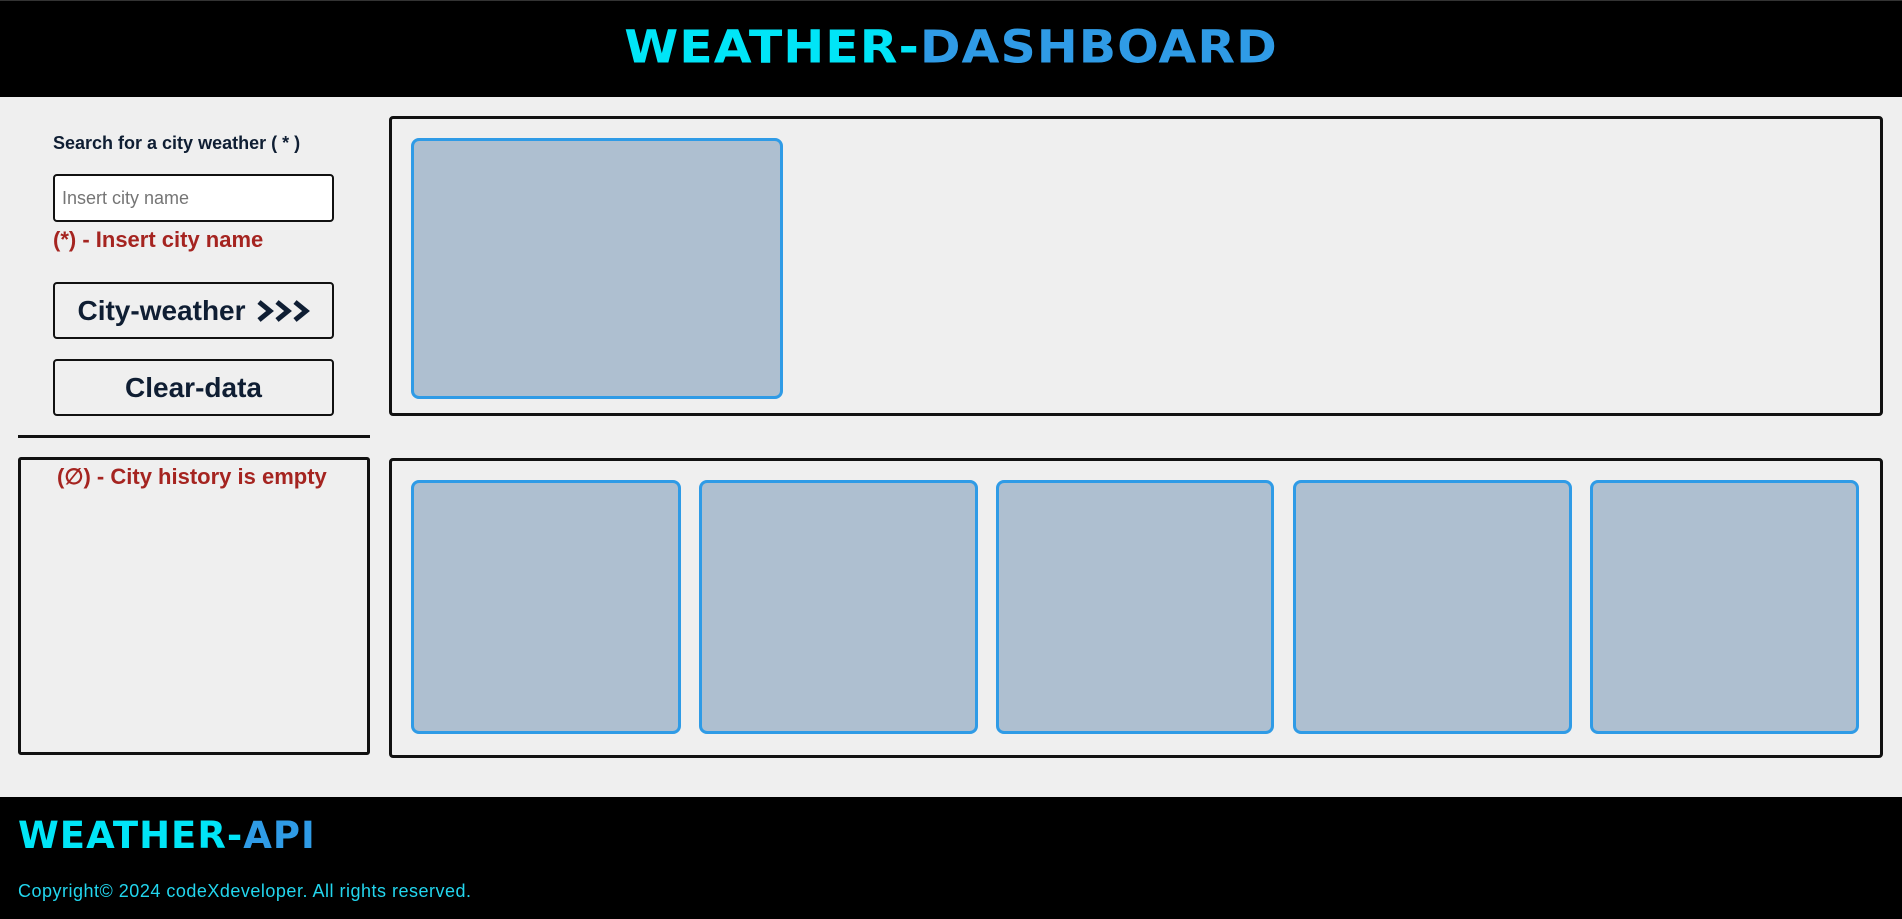 This screenshot has width=1902, height=919. I want to click on city-weather-button-label: City-weather, so click(161, 310).